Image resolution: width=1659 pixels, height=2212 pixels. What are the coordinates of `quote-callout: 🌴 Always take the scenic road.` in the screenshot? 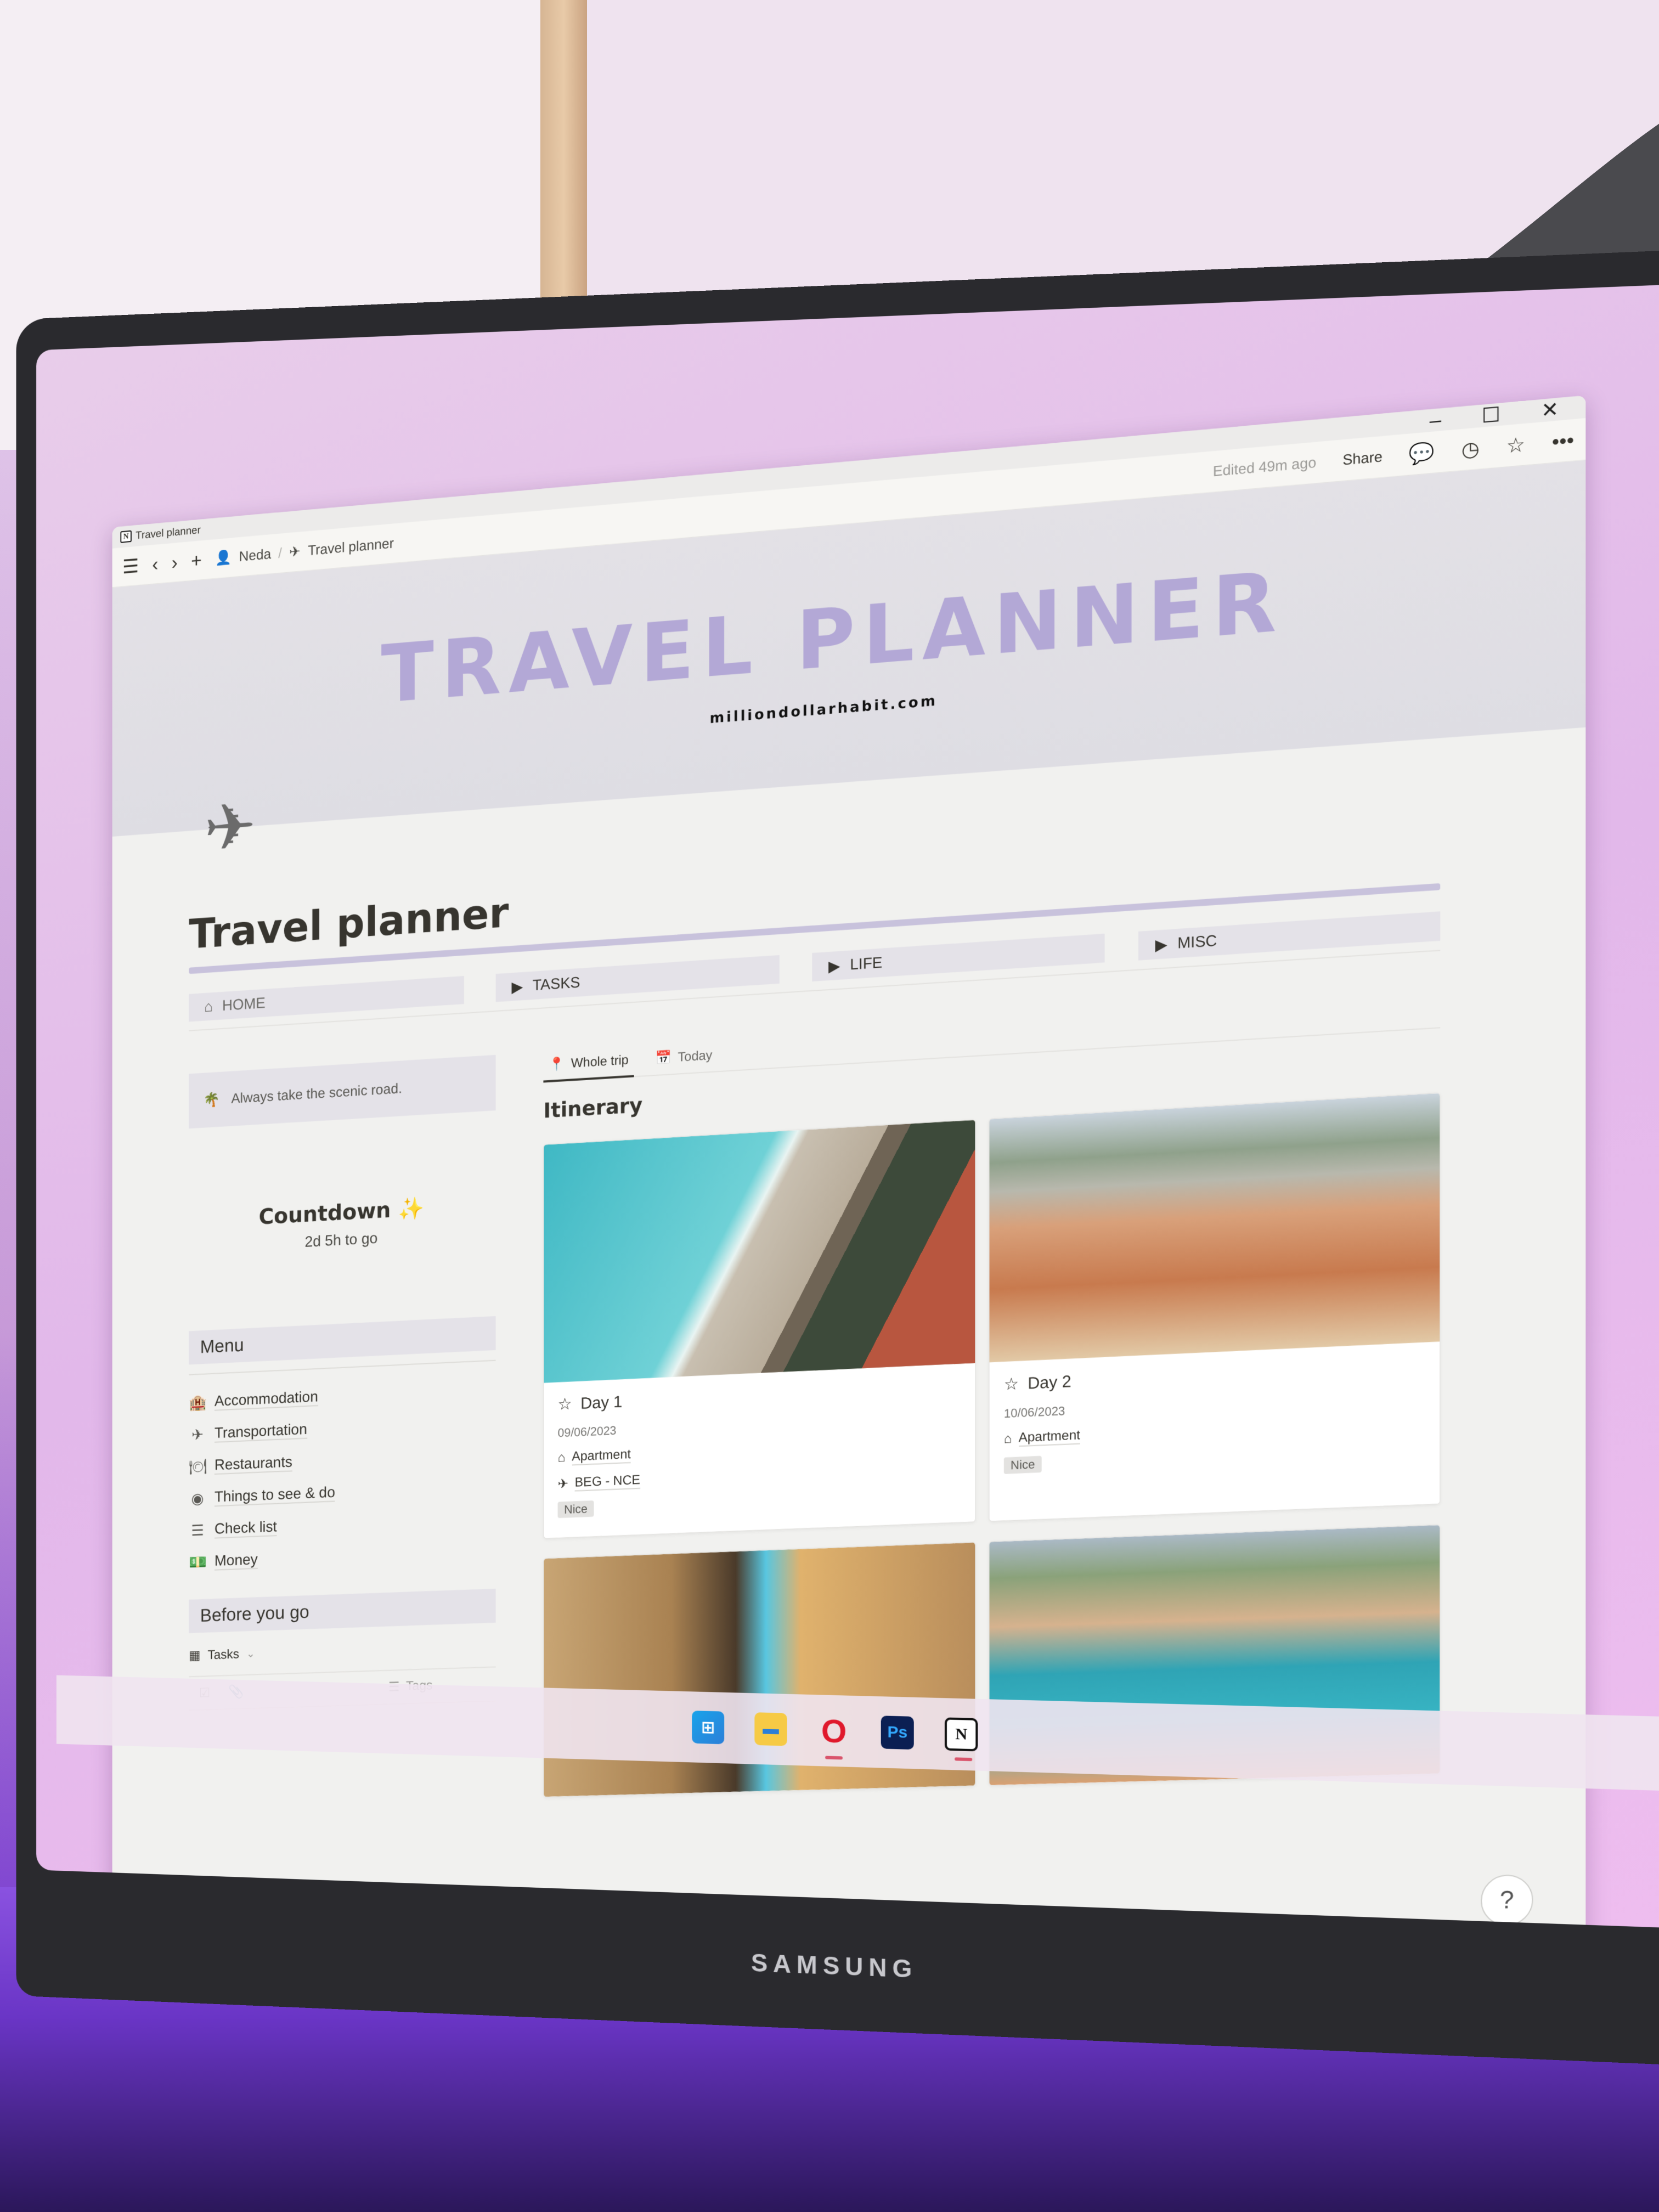 It's located at (343, 1091).